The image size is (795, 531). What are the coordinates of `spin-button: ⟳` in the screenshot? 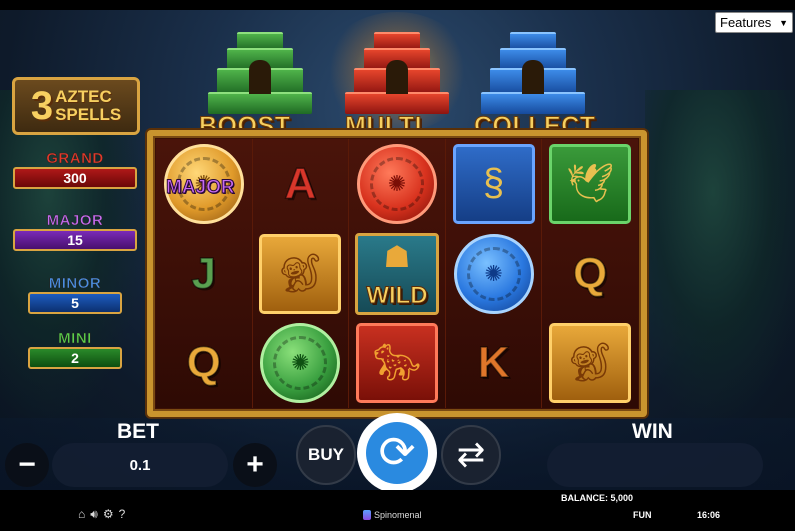 It's located at (397, 453).